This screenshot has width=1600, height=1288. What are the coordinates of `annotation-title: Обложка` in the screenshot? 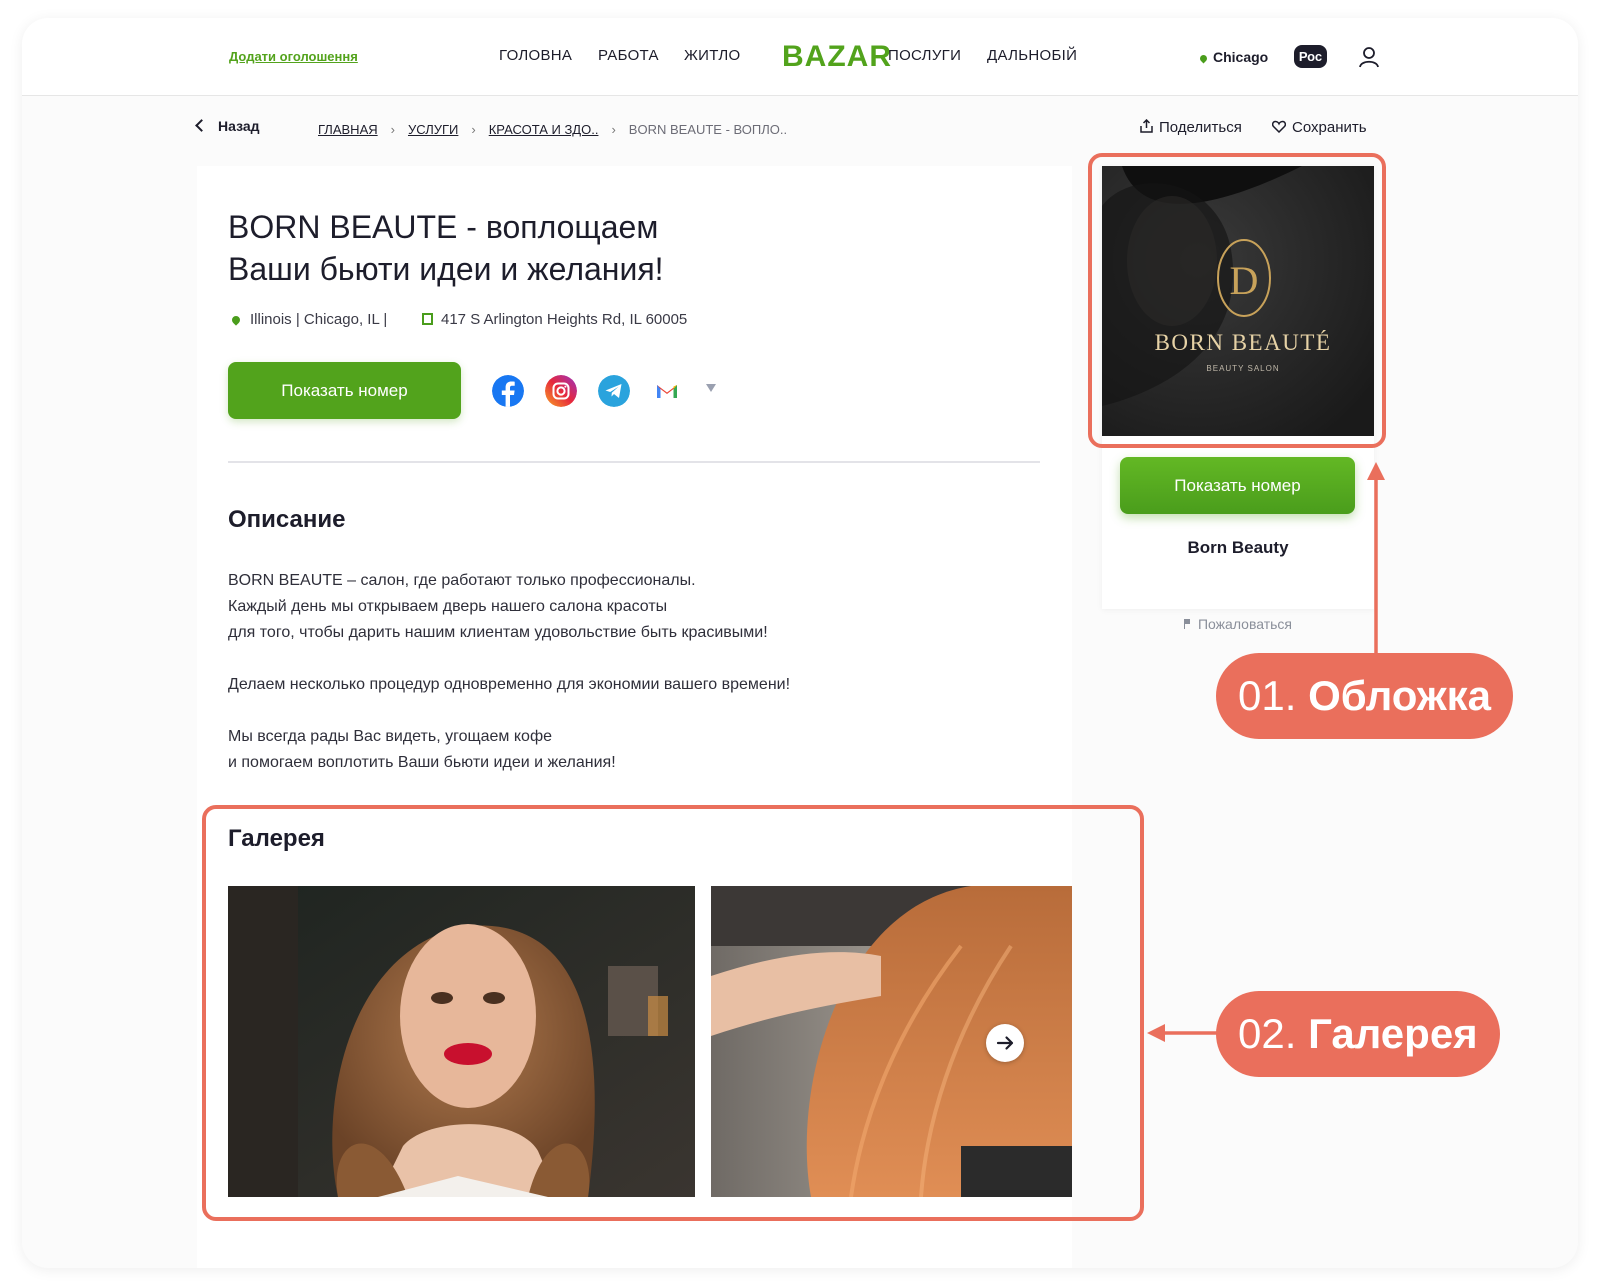 It's located at (1400, 695).